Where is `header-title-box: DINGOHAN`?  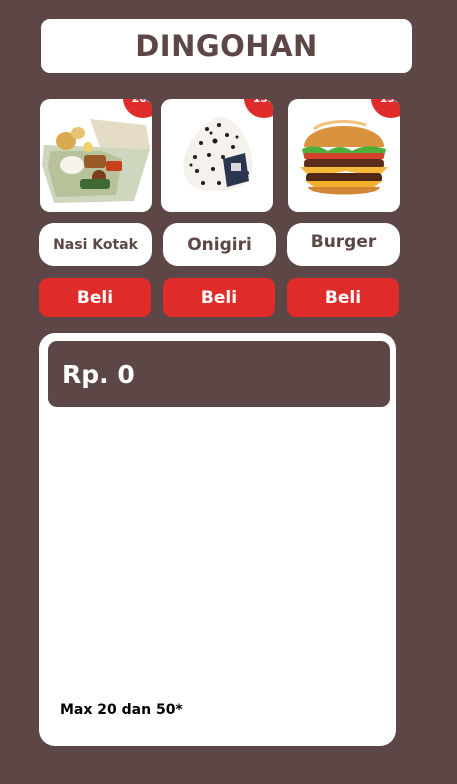
header-title-box: DINGOHAN is located at coordinates (226, 46).